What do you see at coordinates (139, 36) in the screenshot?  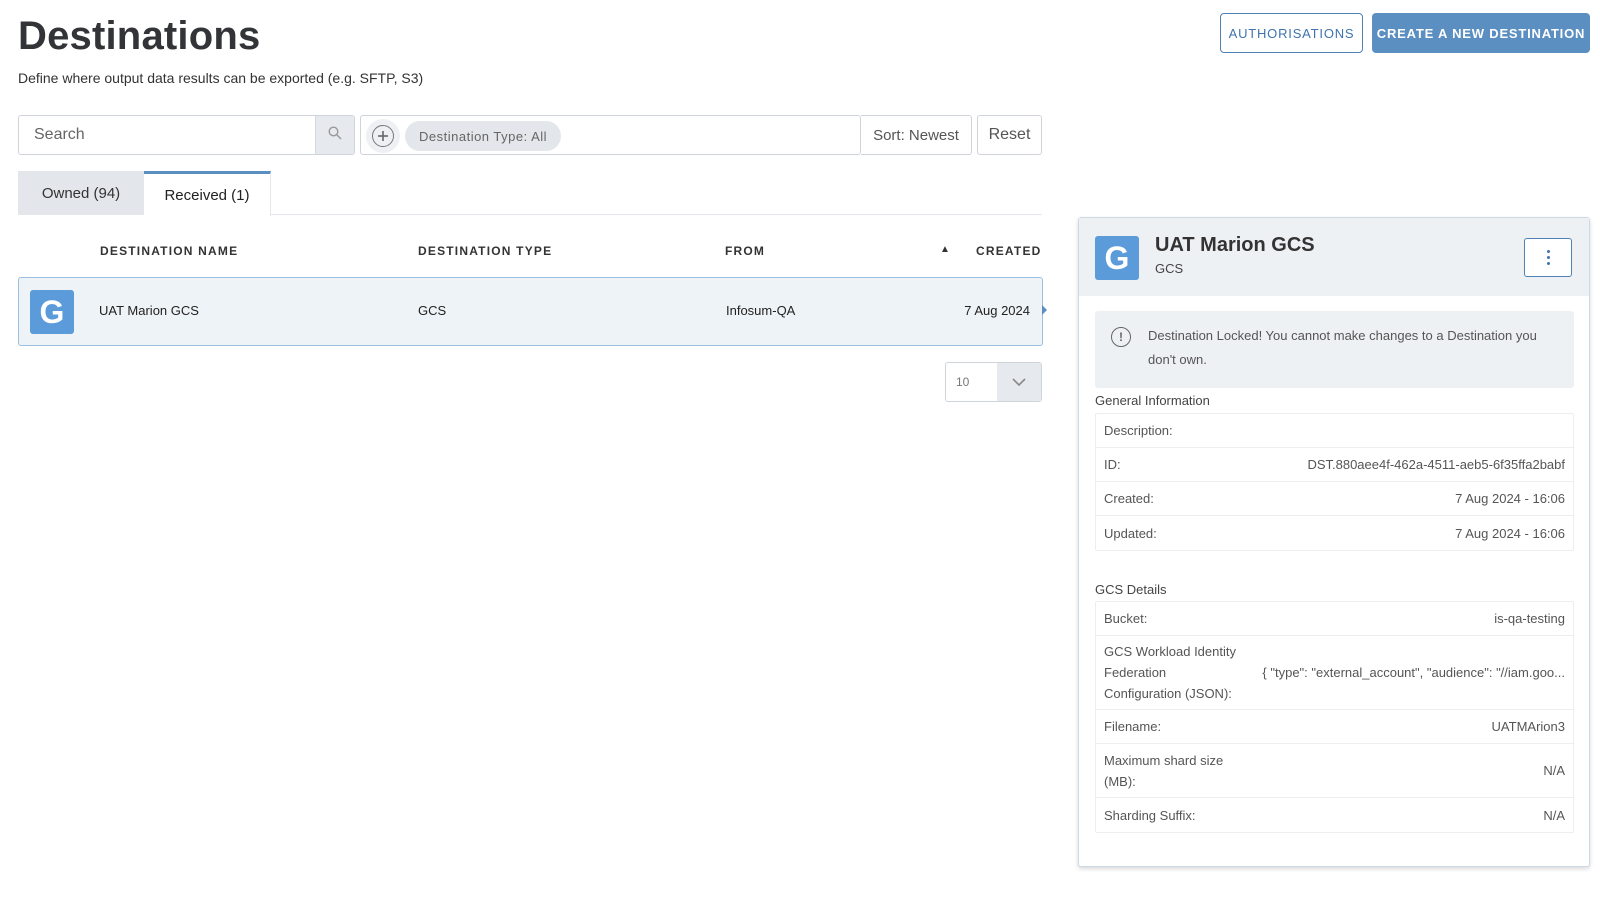 I see `page-title: Destinations` at bounding box center [139, 36].